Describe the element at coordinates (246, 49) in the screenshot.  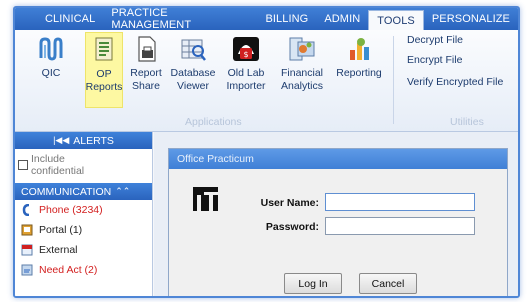
I see `old-lab-importer-icon: $` at that location.